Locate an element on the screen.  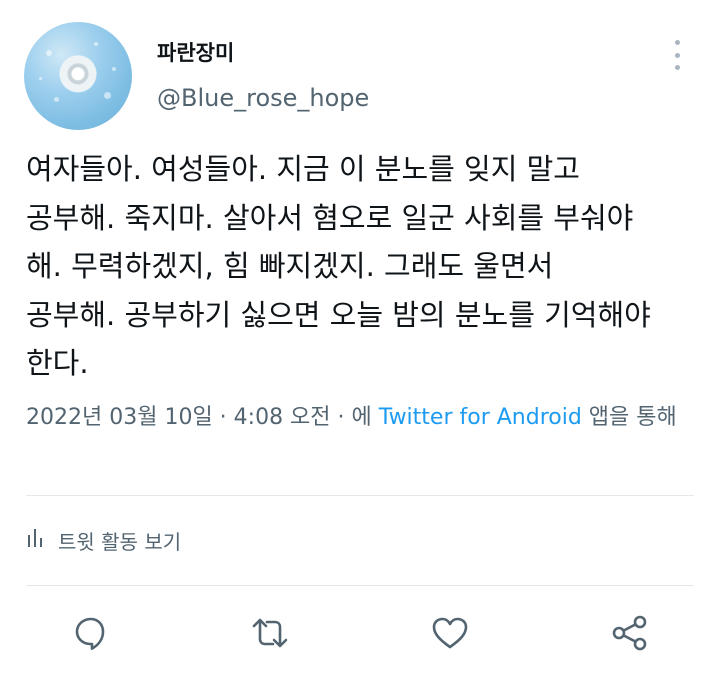
source-link: Twitter for Android is located at coordinates (480, 417).